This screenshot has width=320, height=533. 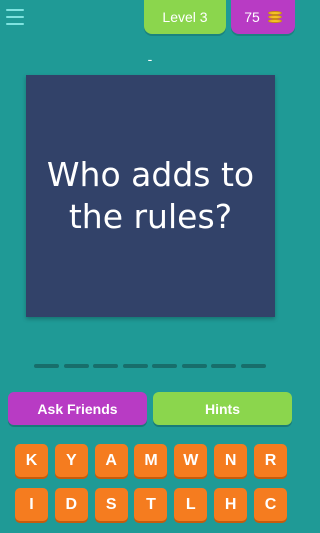 I want to click on letter-key: H, so click(x=231, y=504).